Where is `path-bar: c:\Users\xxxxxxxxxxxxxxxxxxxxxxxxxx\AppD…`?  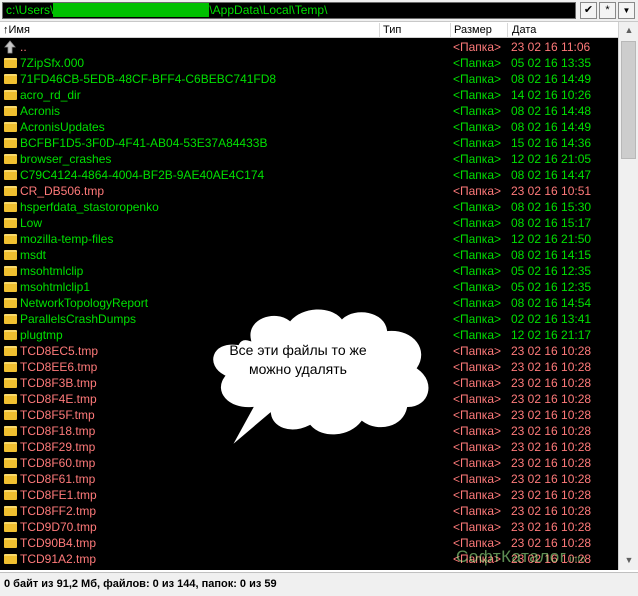 path-bar: c:\Users\xxxxxxxxxxxxxxxxxxxxxxxxxx\AppD… is located at coordinates (319, 11).